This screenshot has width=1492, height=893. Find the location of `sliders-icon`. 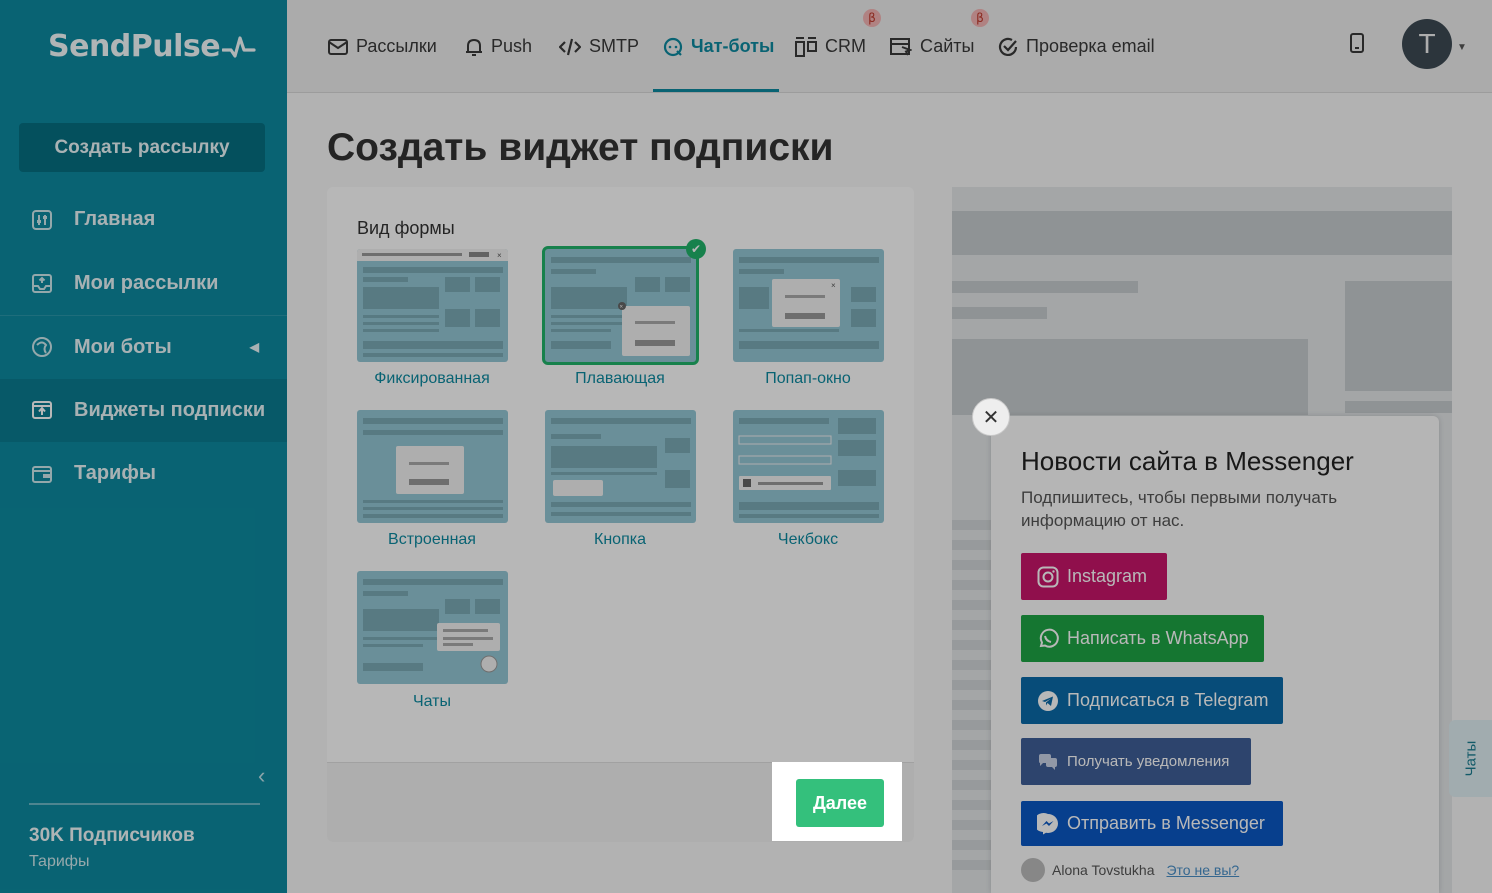

sliders-icon is located at coordinates (42, 220).